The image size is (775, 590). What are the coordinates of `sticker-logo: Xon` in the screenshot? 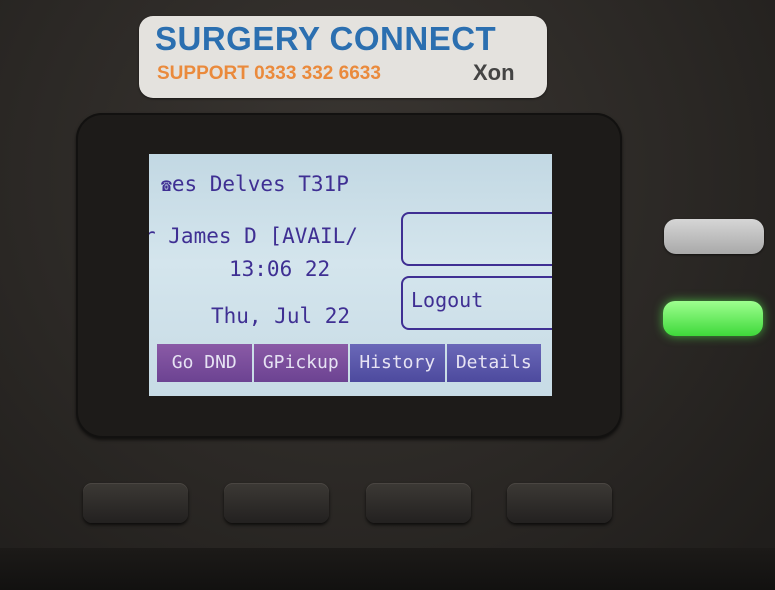 It's located at (494, 72).